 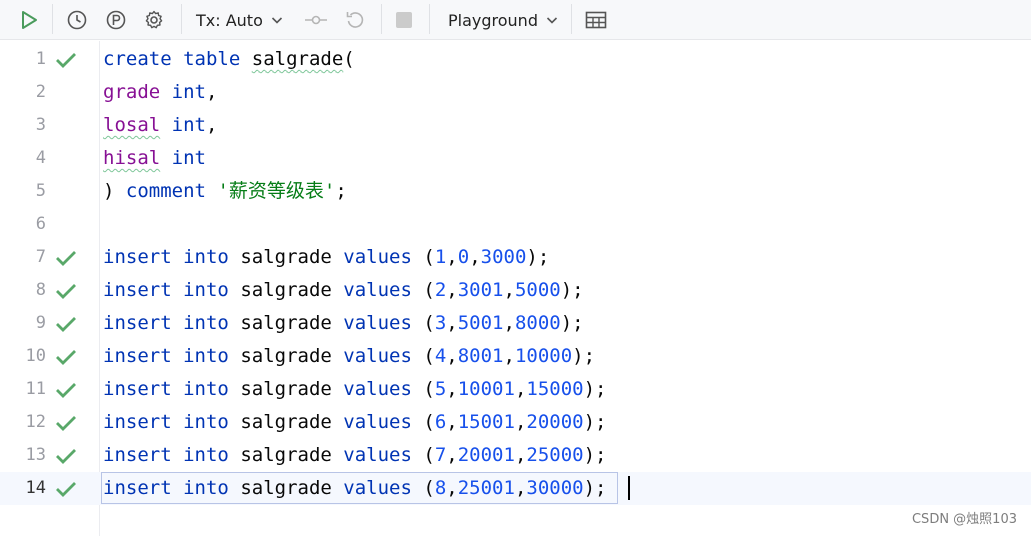 I want to click on parking-icon, so click(x=116, y=20).